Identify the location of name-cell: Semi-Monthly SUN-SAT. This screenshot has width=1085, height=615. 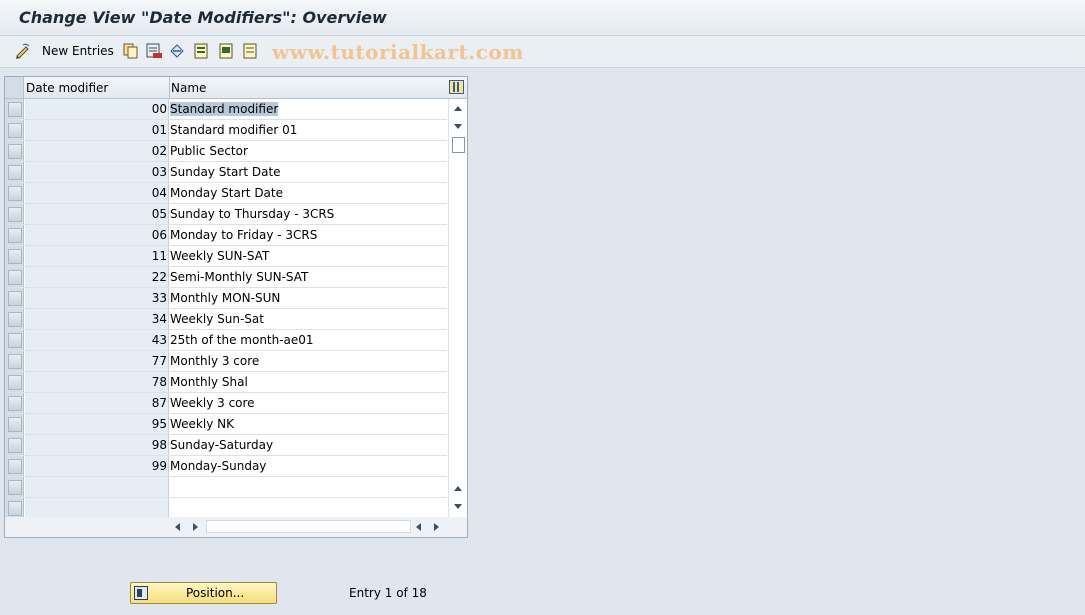
(308, 277).